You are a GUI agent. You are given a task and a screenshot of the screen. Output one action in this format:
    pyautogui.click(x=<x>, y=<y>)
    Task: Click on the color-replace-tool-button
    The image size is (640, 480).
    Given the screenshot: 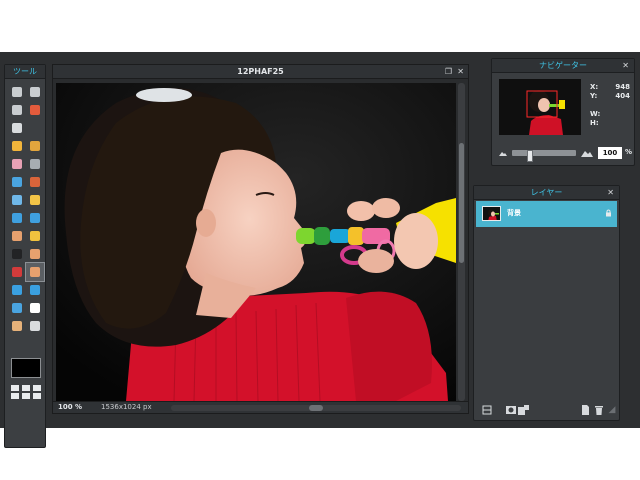 What is the action you would take?
    pyautogui.click(x=17, y=200)
    